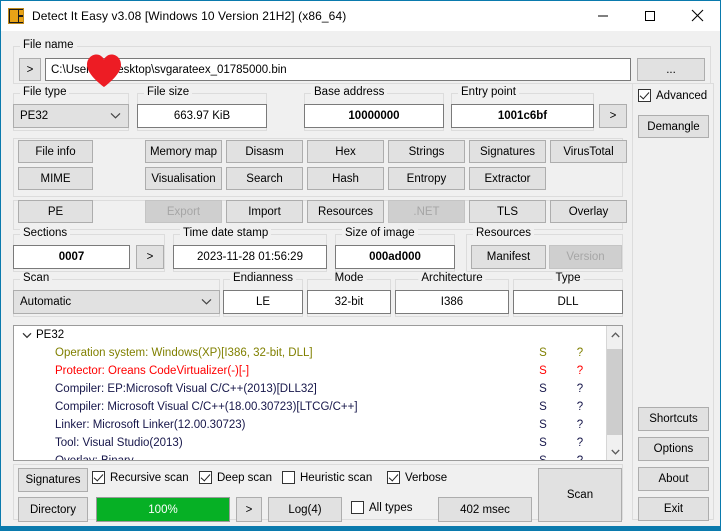  What do you see at coordinates (426, 151) in the screenshot?
I see `strings-button: Strings` at bounding box center [426, 151].